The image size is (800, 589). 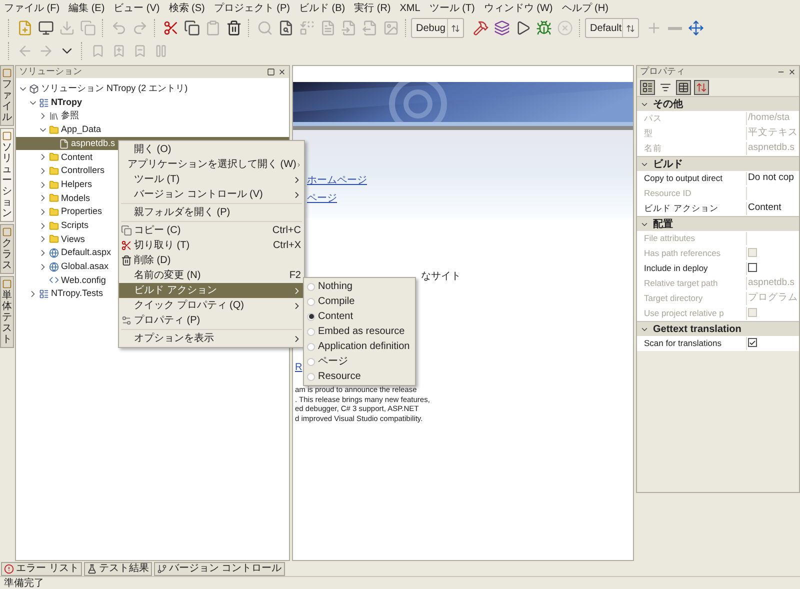 I want to click on tab-label: ソリューション, so click(x=7, y=180).